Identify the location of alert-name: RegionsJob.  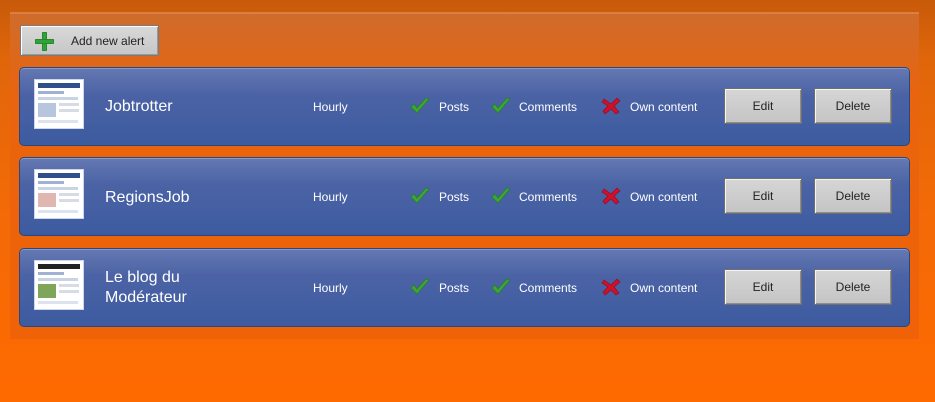
(147, 197).